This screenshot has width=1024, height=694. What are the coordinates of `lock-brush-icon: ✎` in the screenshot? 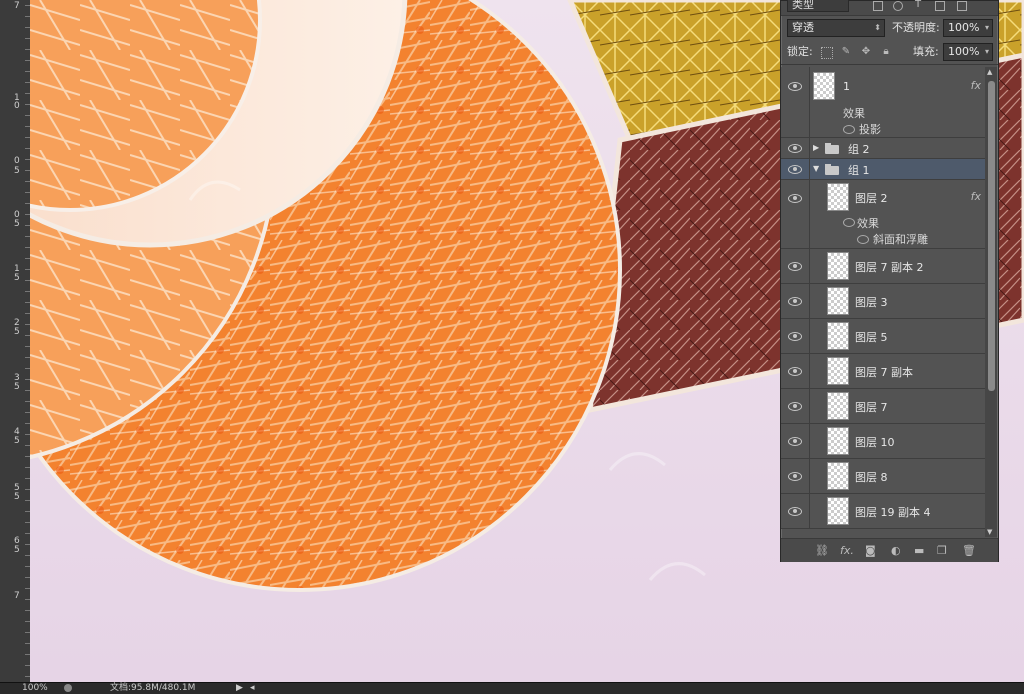 It's located at (846, 52).